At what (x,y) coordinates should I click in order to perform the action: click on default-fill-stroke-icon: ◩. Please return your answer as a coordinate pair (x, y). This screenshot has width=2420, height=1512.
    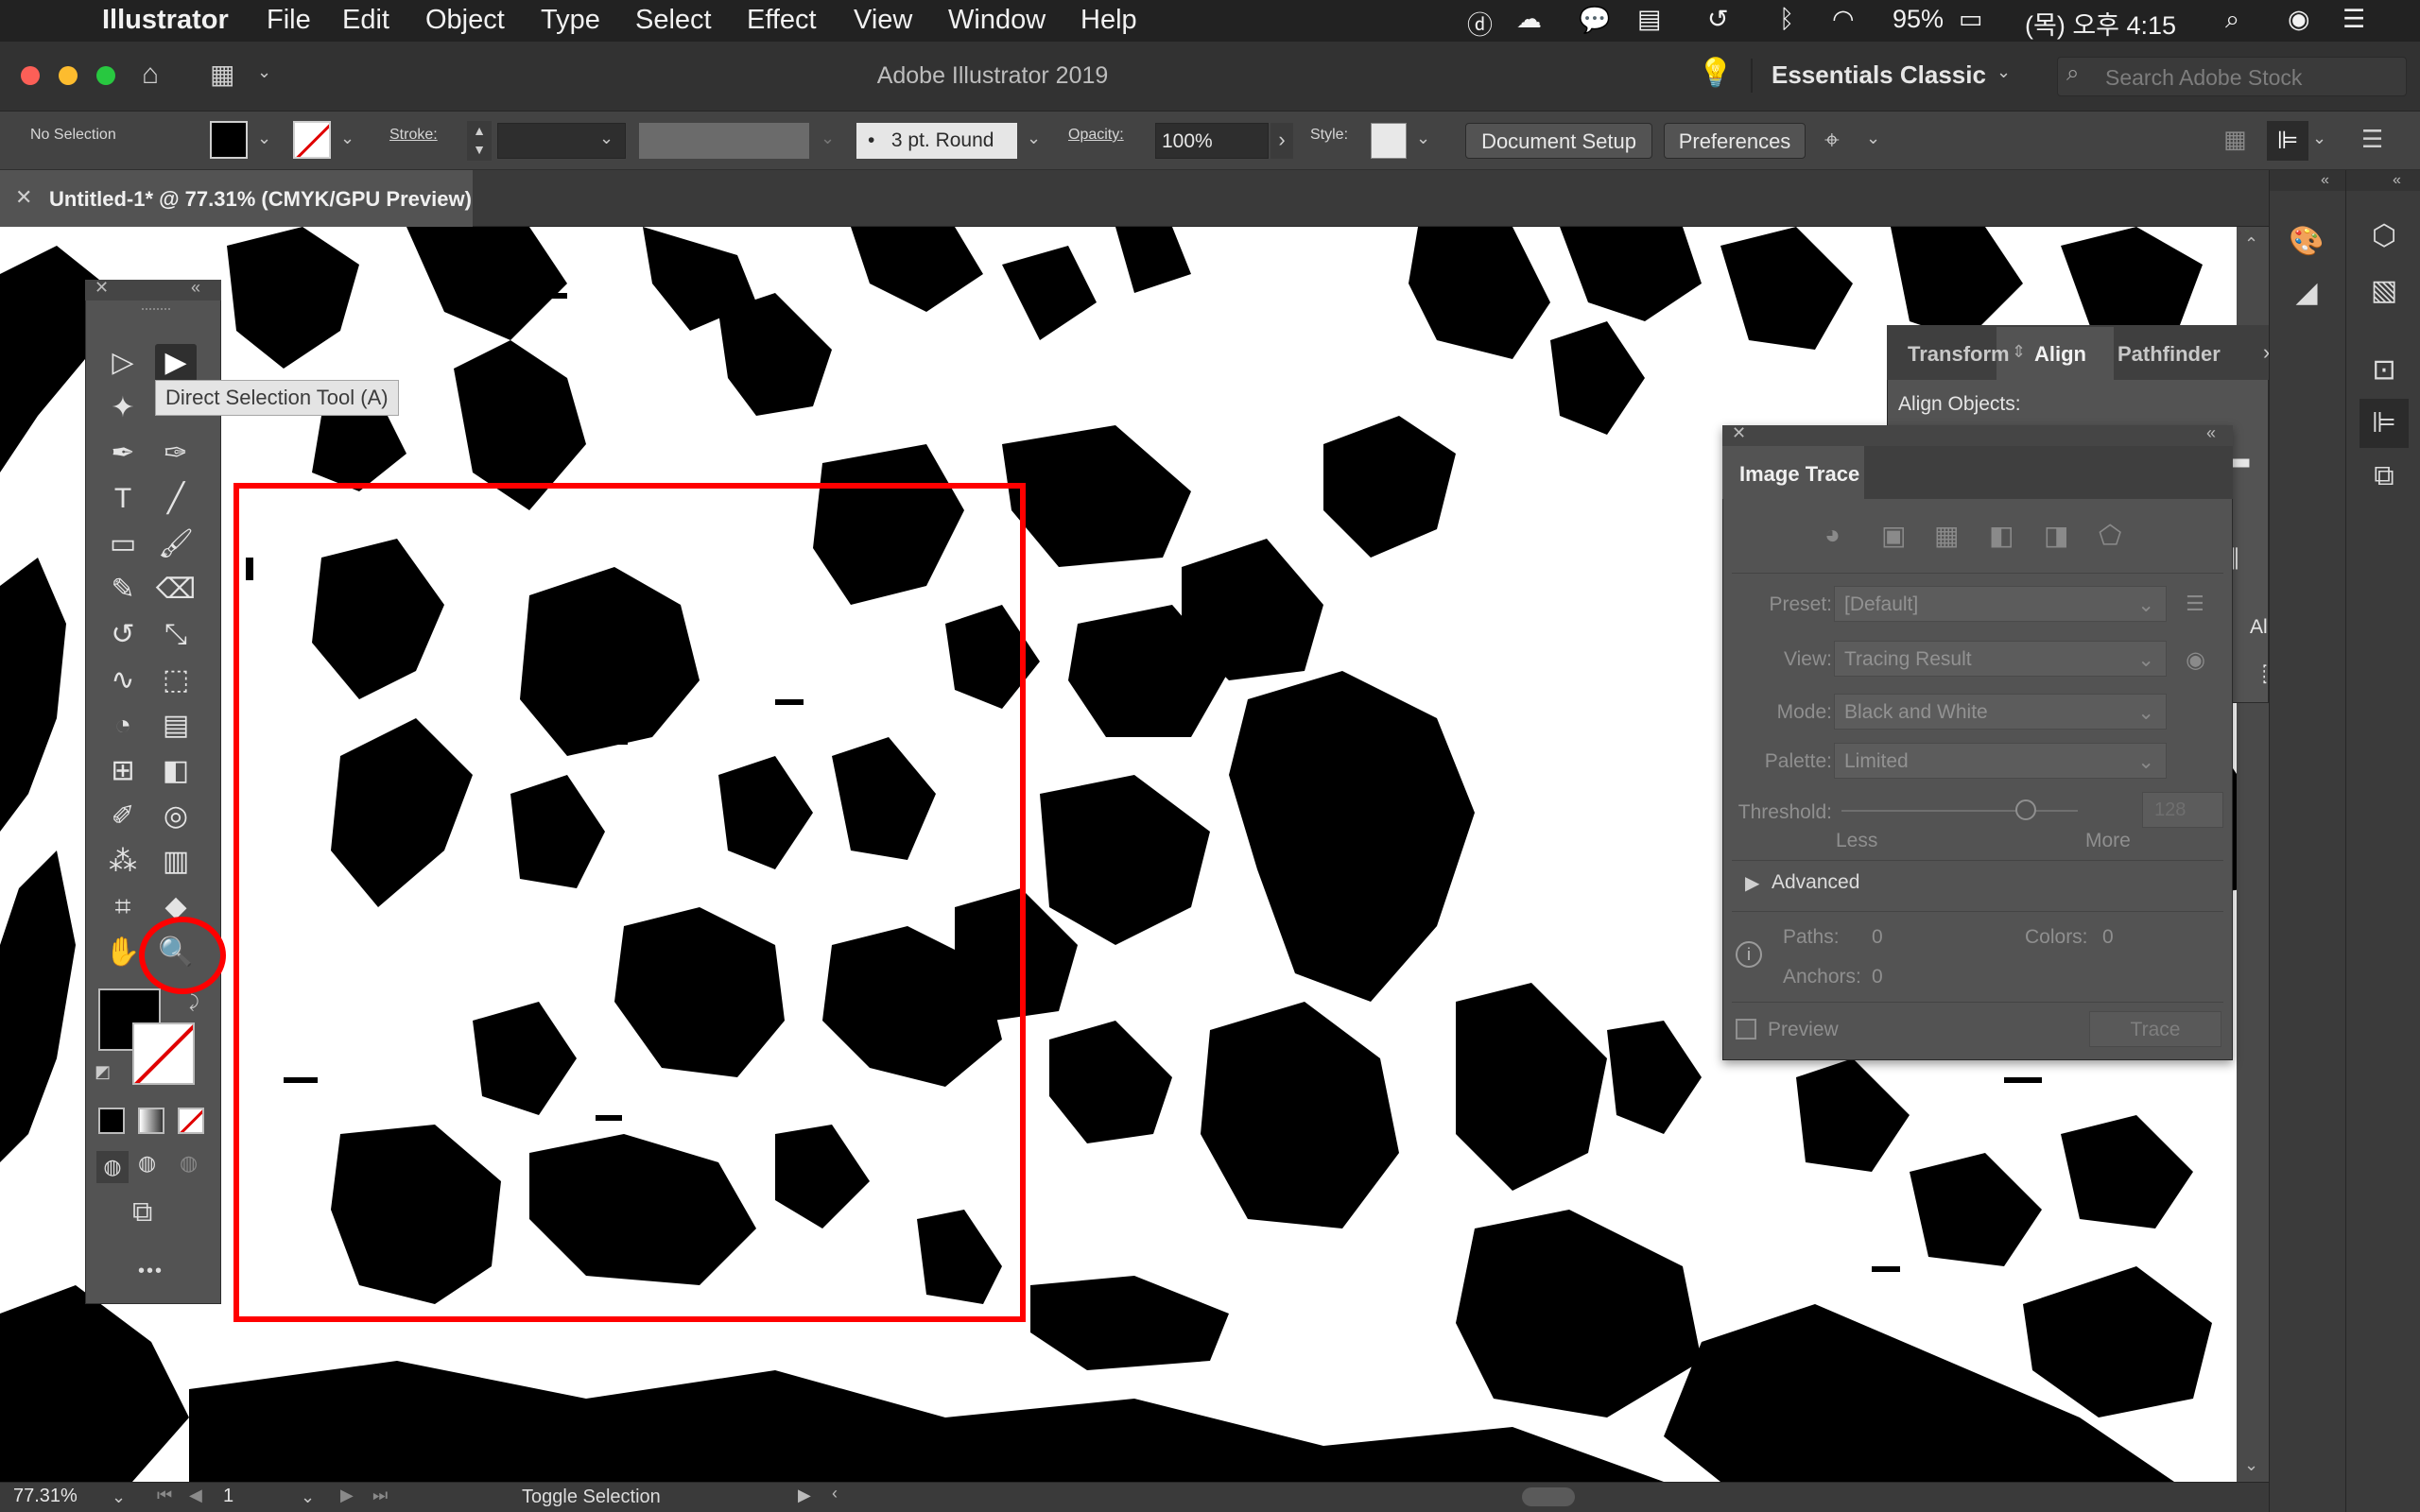
    Looking at the image, I should click on (103, 1072).